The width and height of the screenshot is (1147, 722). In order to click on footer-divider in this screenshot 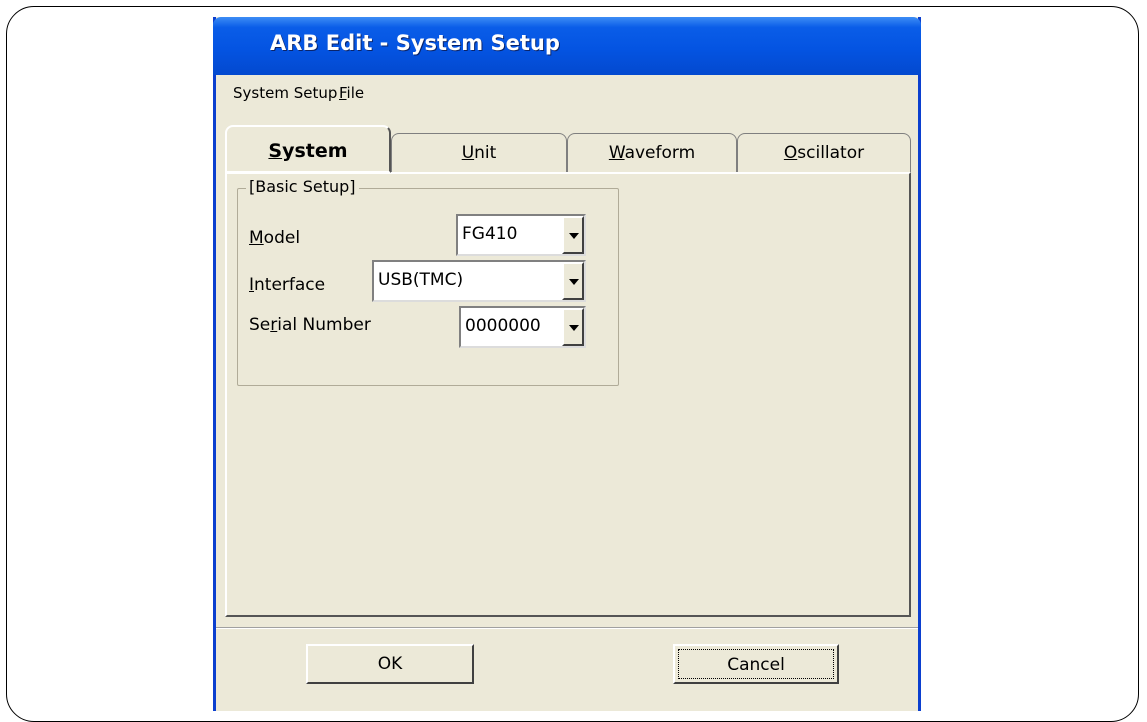, I will do `click(567, 628)`.